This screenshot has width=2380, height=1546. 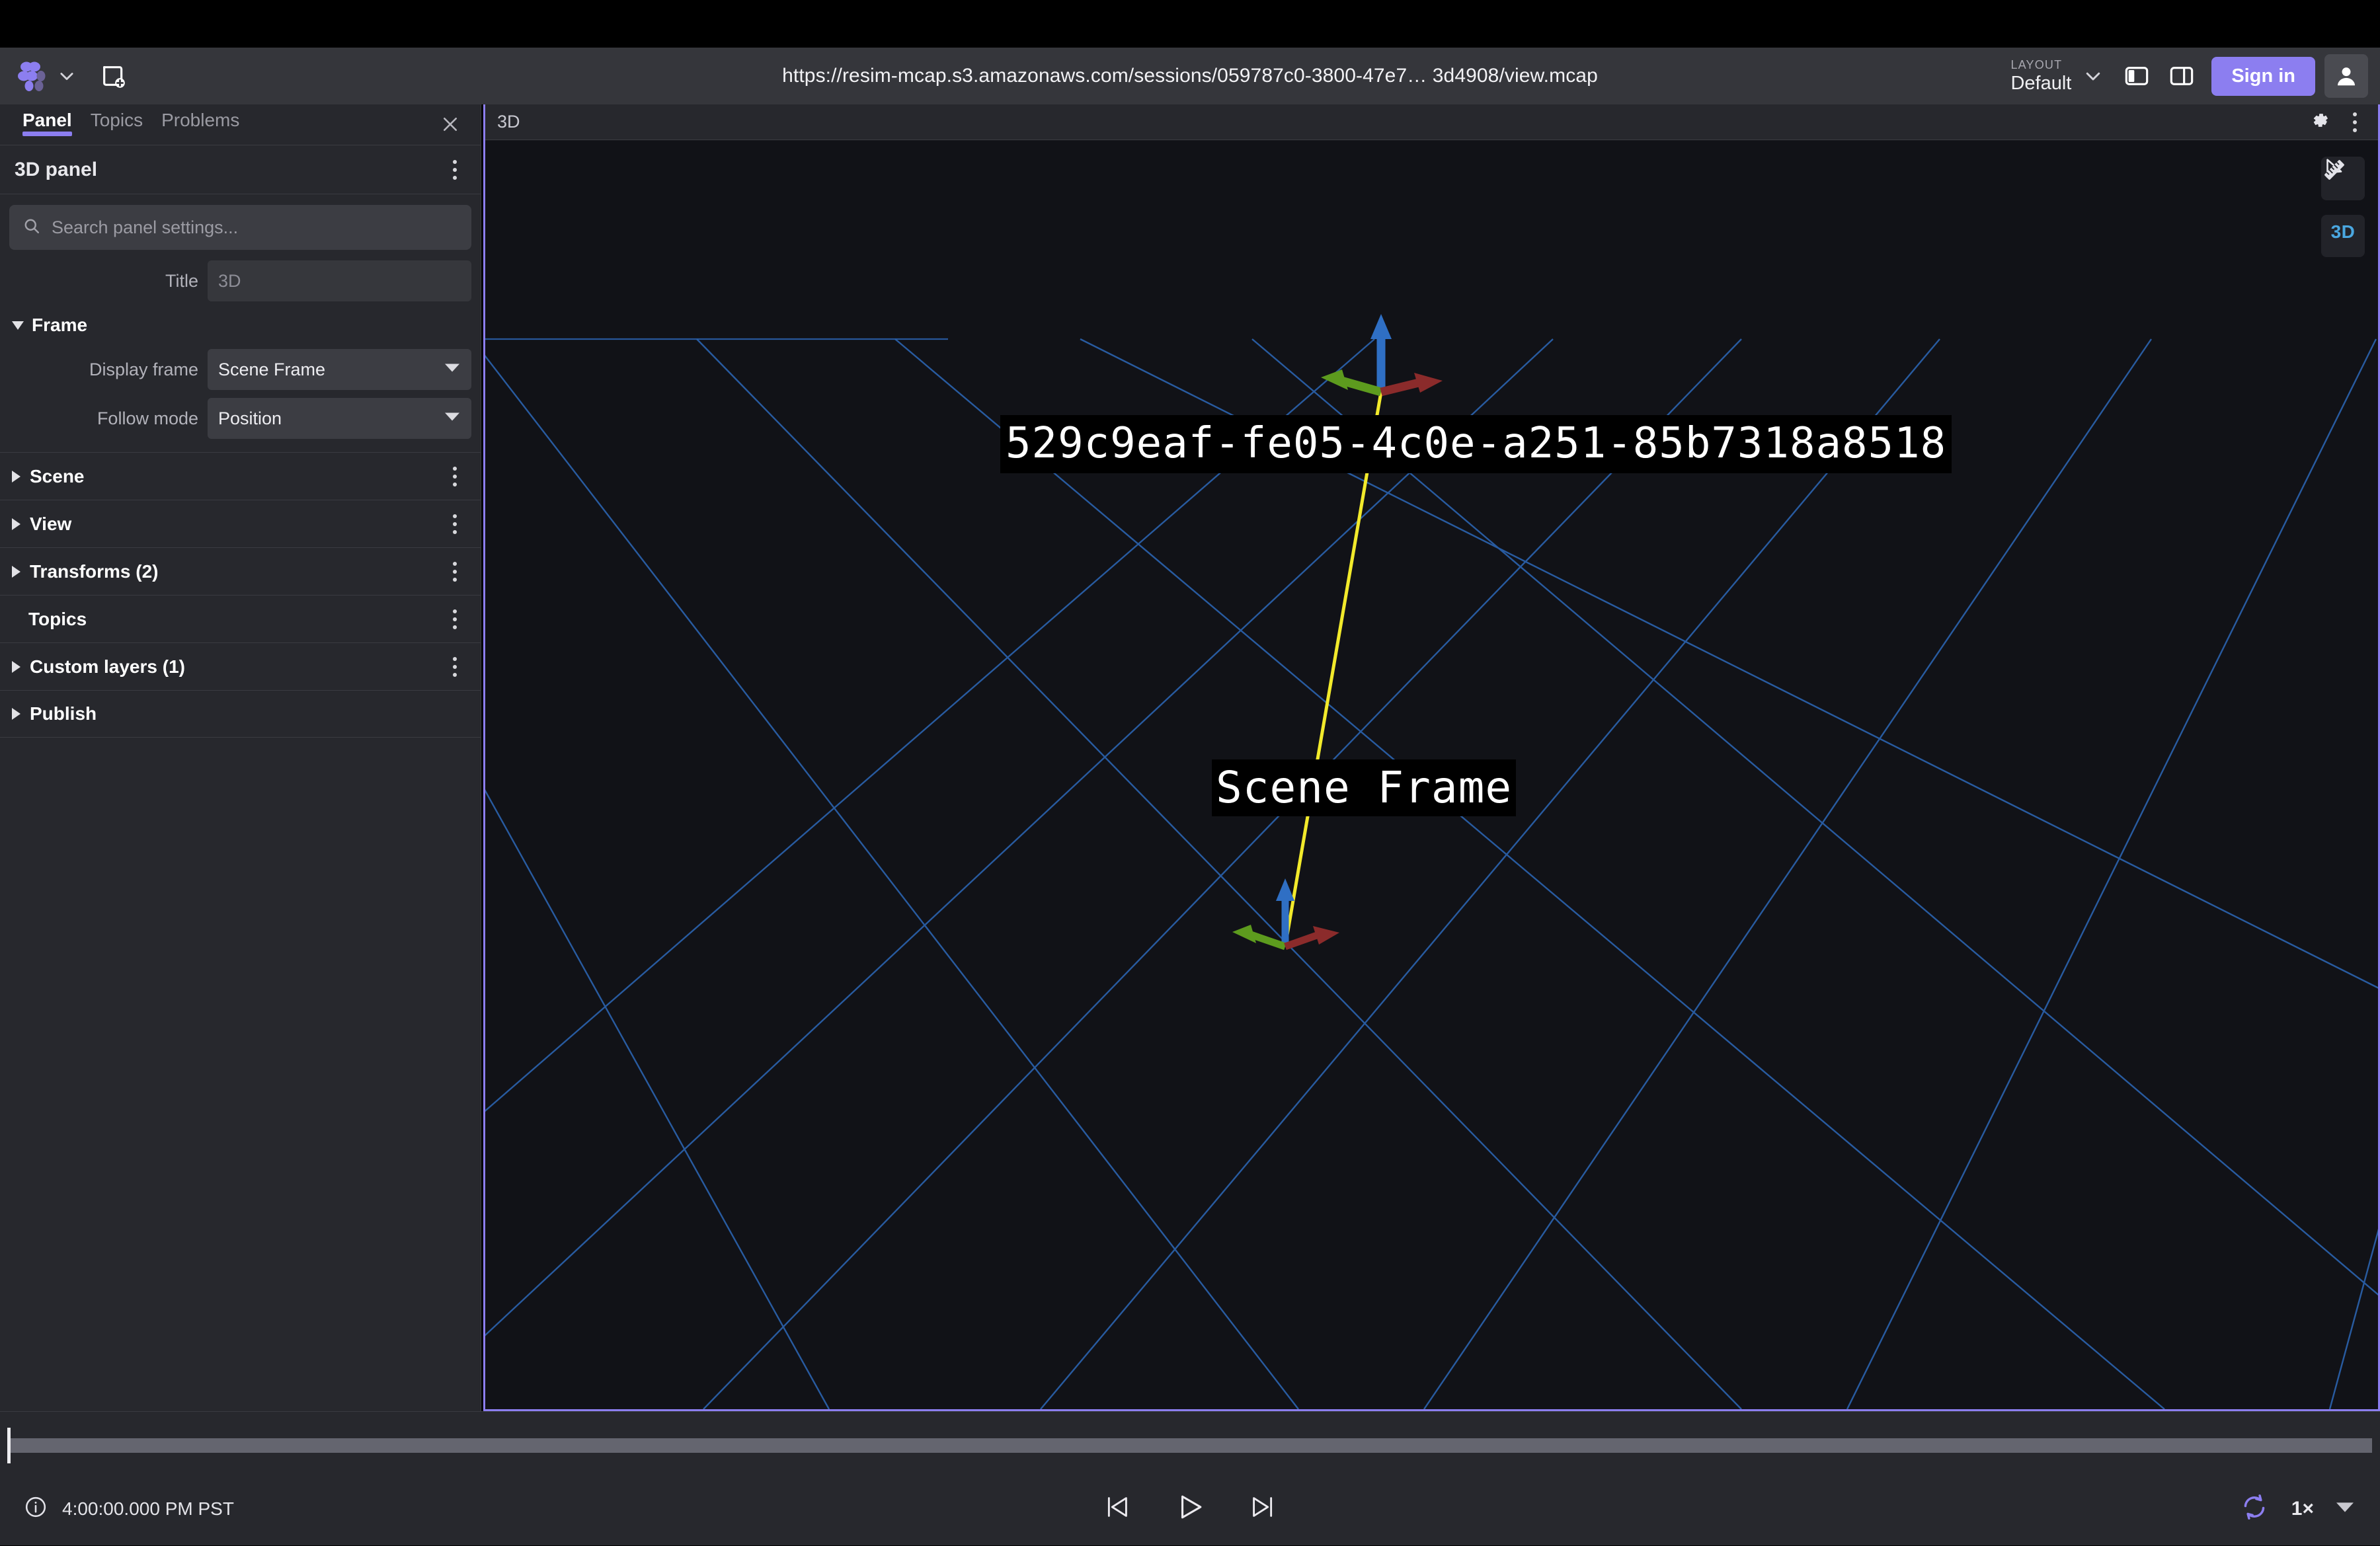 I want to click on transport-controls, so click(x=1190, y=1508).